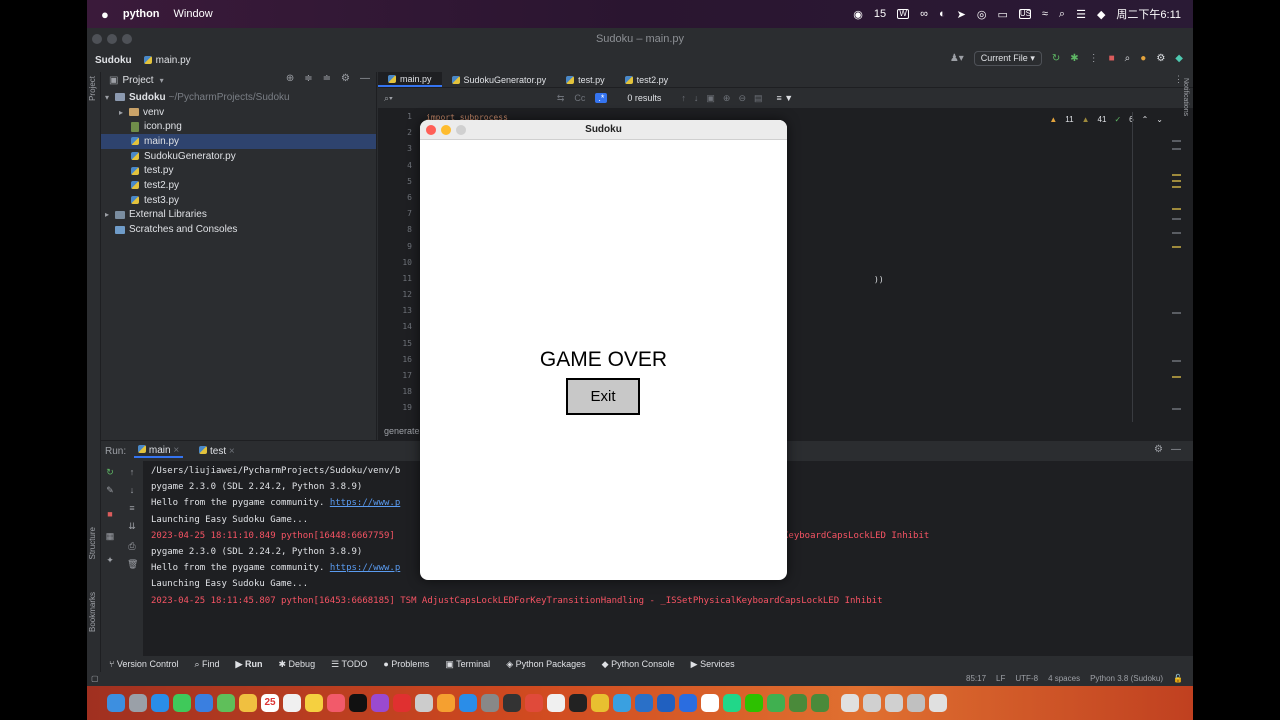 The image size is (1280, 720). I want to click on tool-services: ▶ Services, so click(713, 664).